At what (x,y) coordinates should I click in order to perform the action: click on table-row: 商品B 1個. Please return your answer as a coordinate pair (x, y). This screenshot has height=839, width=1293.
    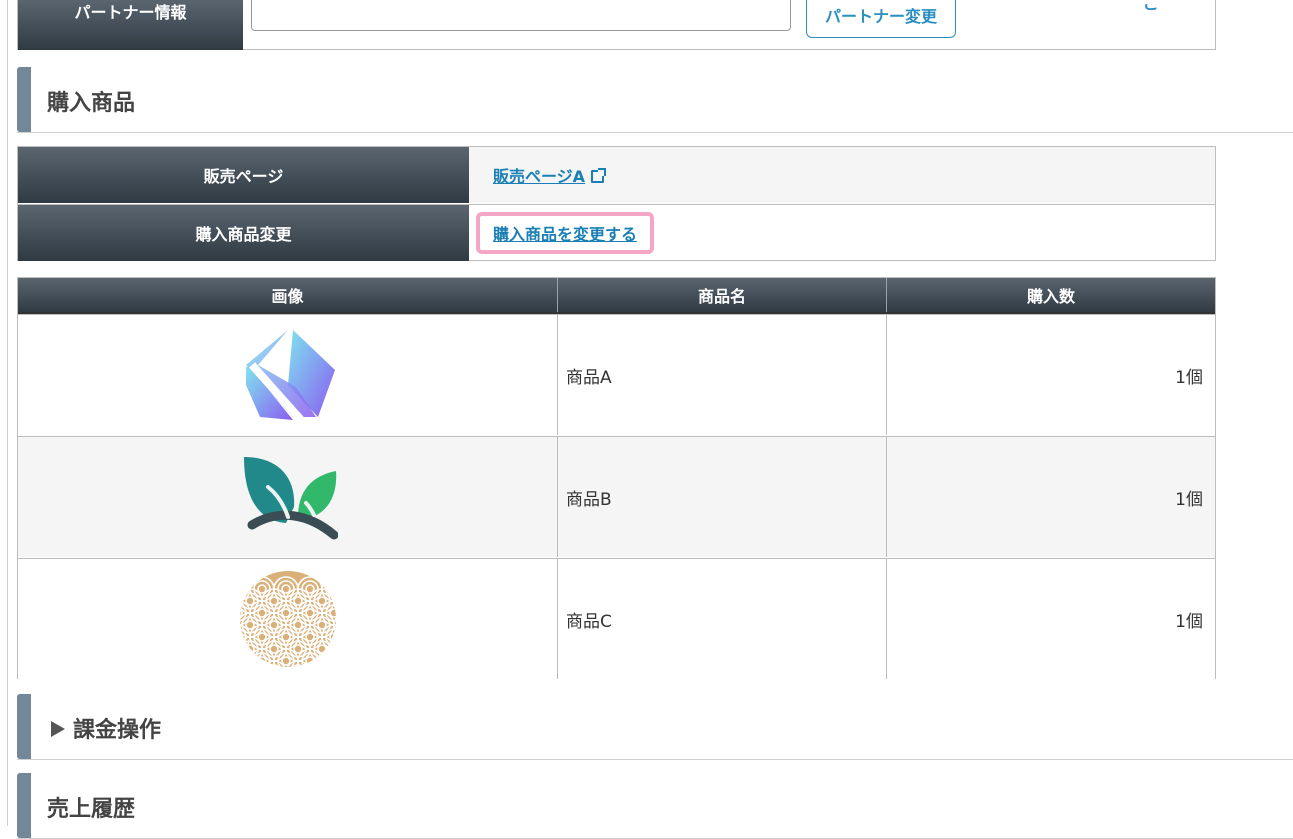
    Looking at the image, I should click on (616, 496).